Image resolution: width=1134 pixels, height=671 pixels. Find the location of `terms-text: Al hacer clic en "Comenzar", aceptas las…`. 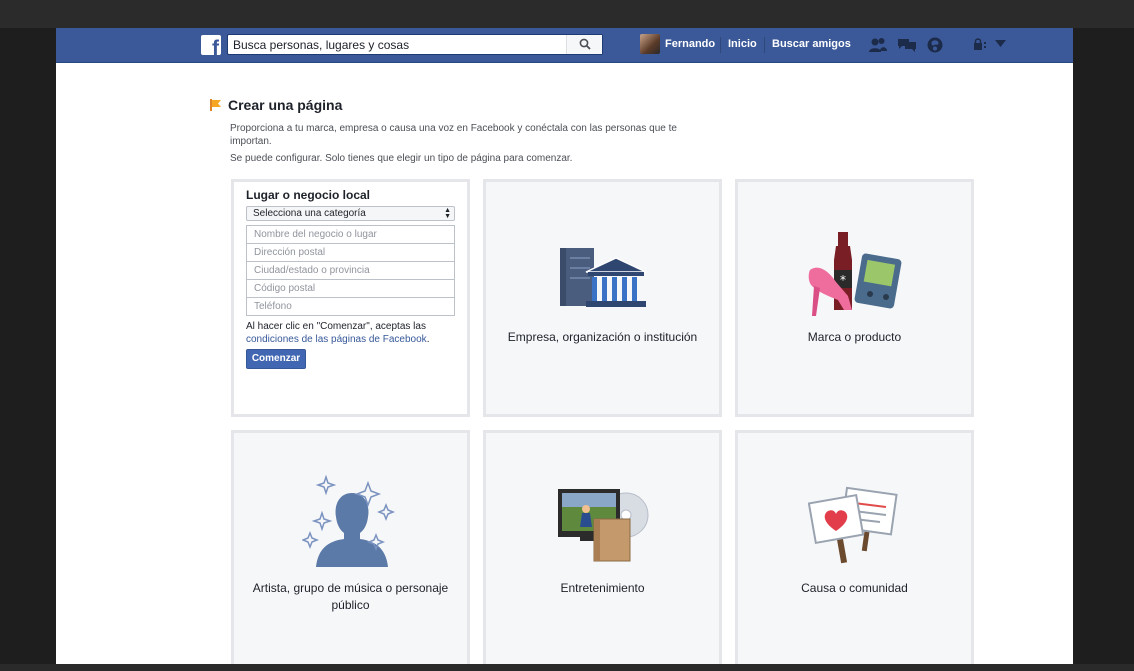

terms-text: Al hacer clic en "Comenzar", aceptas las… is located at coordinates (338, 333).